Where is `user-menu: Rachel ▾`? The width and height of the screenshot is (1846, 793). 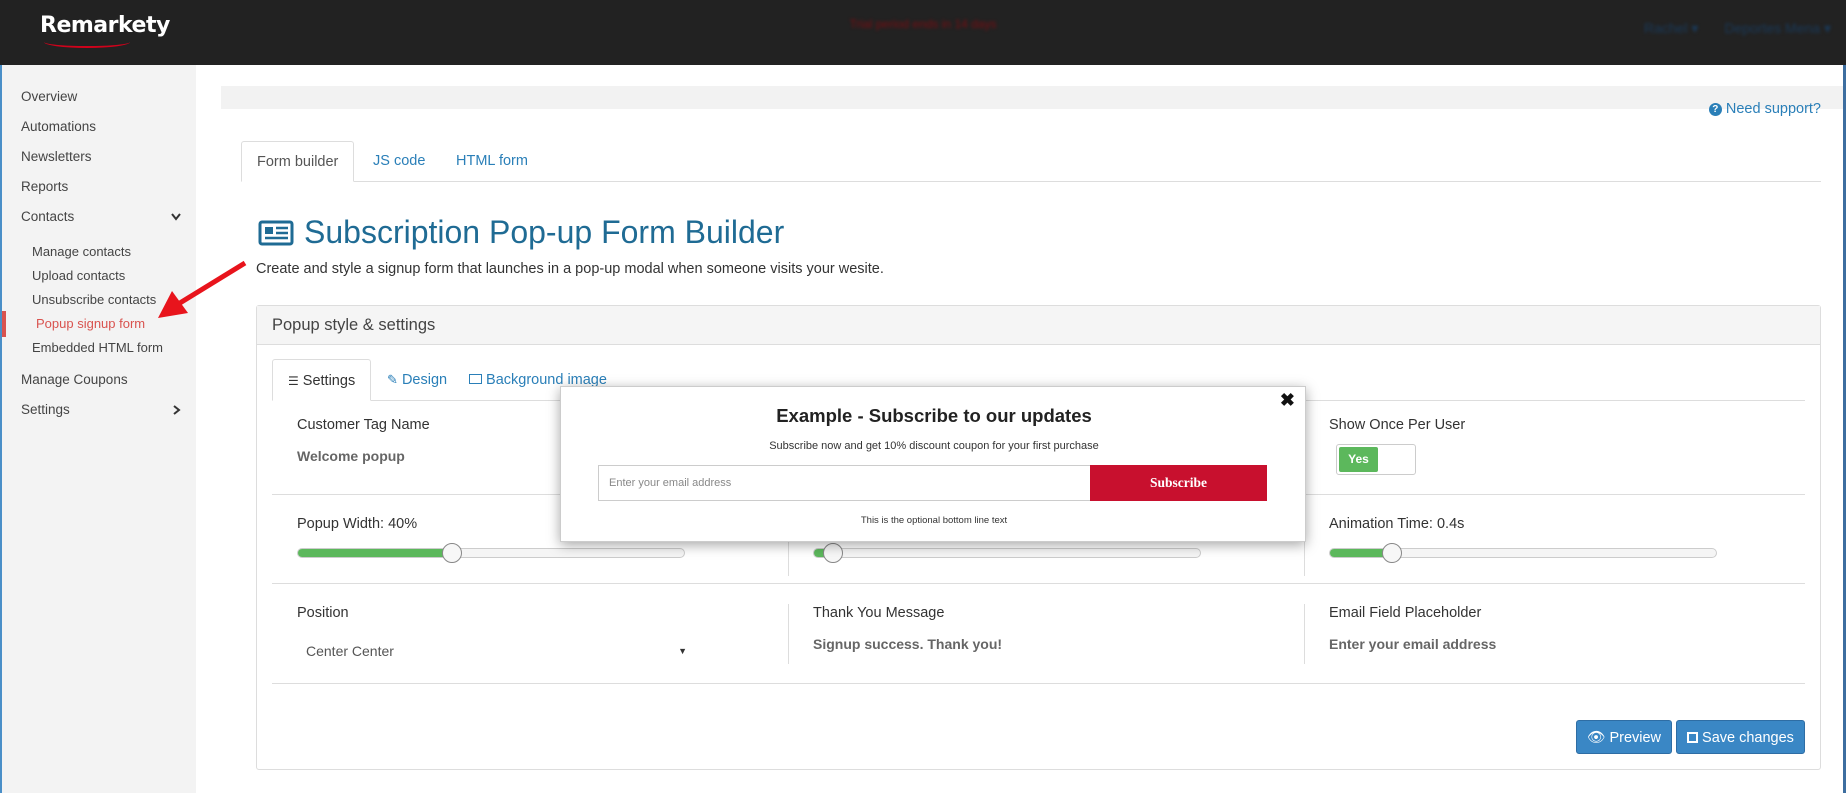
user-menu: Rachel ▾ is located at coordinates (1671, 28).